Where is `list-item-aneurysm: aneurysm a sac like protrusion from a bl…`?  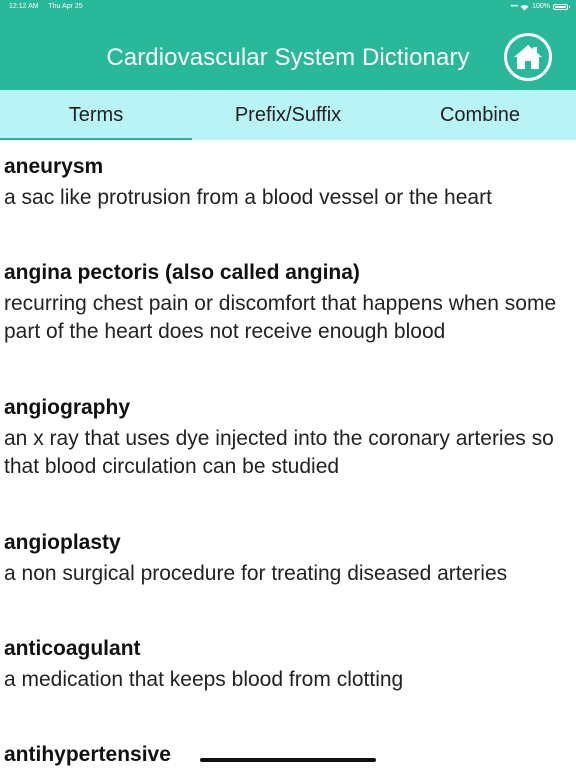
list-item-aneurysm: aneurysm a sac like protrusion from a bl… is located at coordinates (286, 182).